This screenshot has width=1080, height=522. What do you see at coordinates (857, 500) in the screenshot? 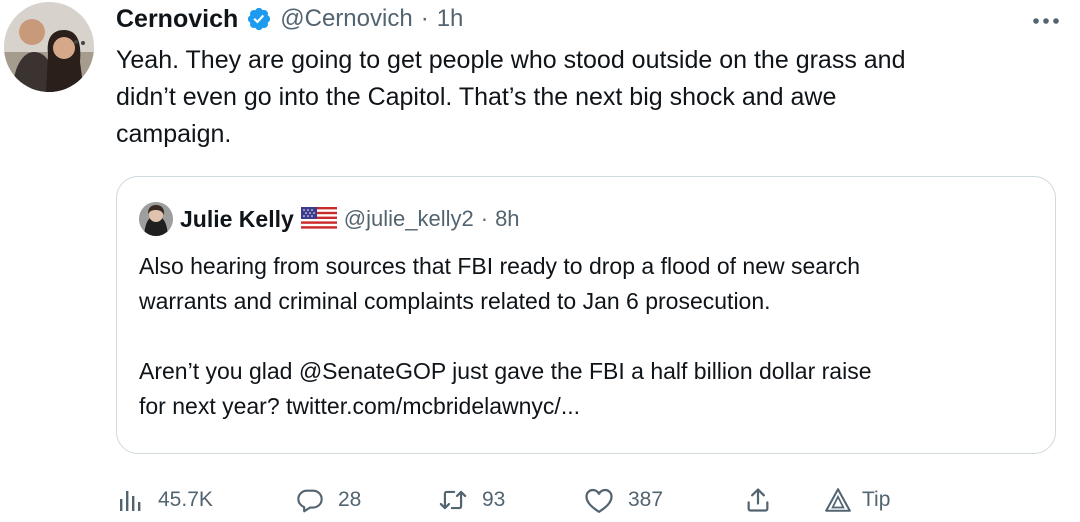
I see `tip-button: Tip` at bounding box center [857, 500].